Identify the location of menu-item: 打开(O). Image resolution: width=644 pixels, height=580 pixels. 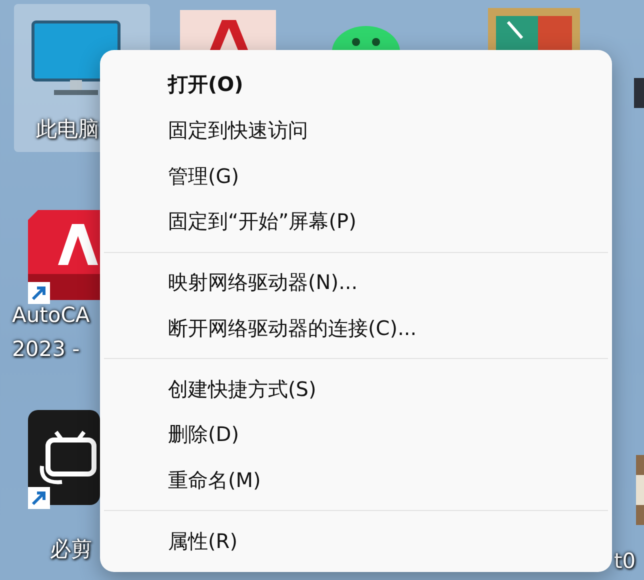
(356, 85).